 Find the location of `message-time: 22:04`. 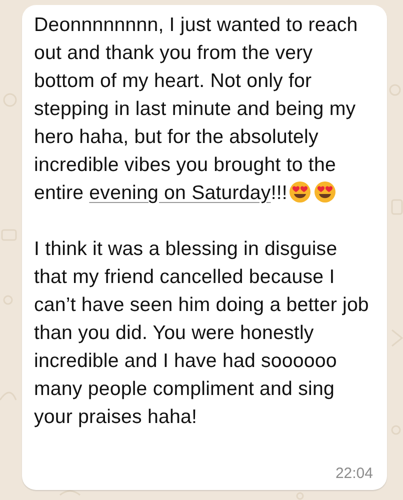

message-time: 22:04 is located at coordinates (354, 473).